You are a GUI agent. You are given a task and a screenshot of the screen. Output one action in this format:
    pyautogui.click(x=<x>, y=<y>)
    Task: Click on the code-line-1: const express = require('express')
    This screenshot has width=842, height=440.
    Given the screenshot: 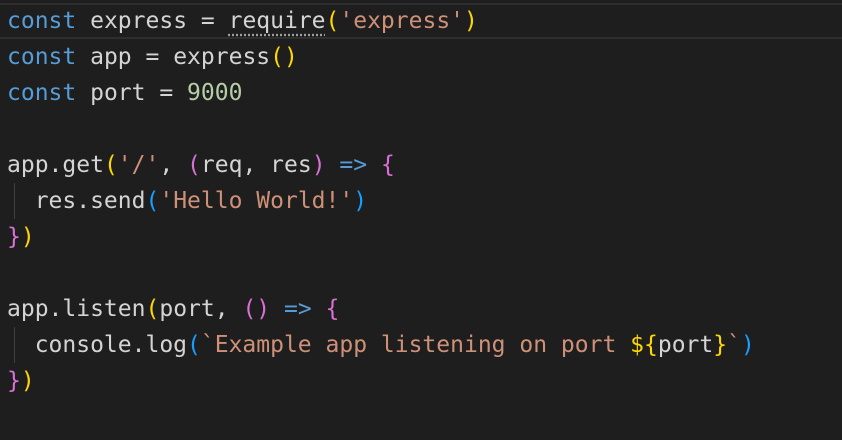 What is the action you would take?
    pyautogui.click(x=421, y=21)
    